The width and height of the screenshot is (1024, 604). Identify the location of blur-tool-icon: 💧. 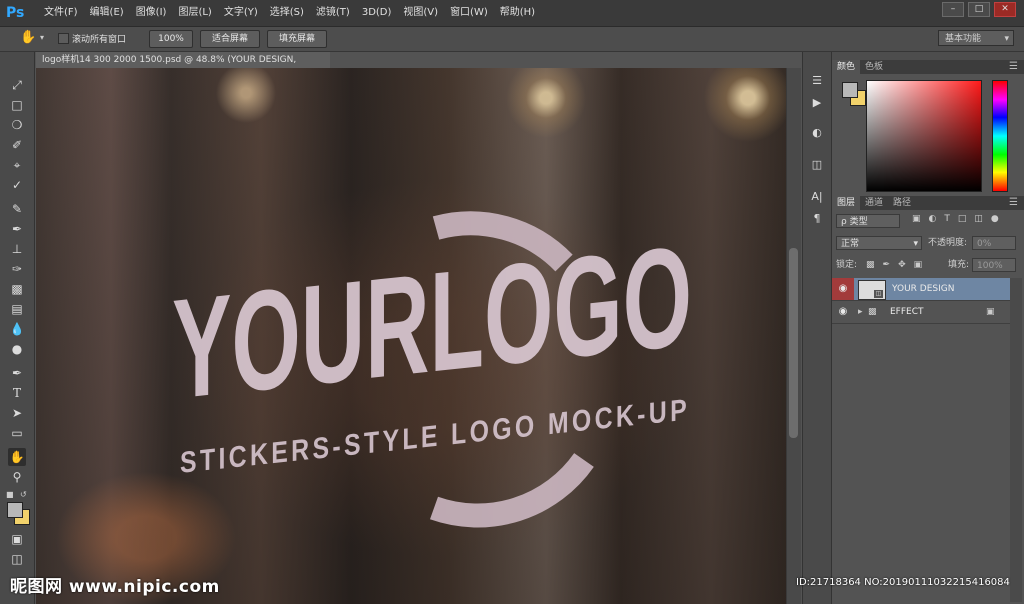
(17, 329).